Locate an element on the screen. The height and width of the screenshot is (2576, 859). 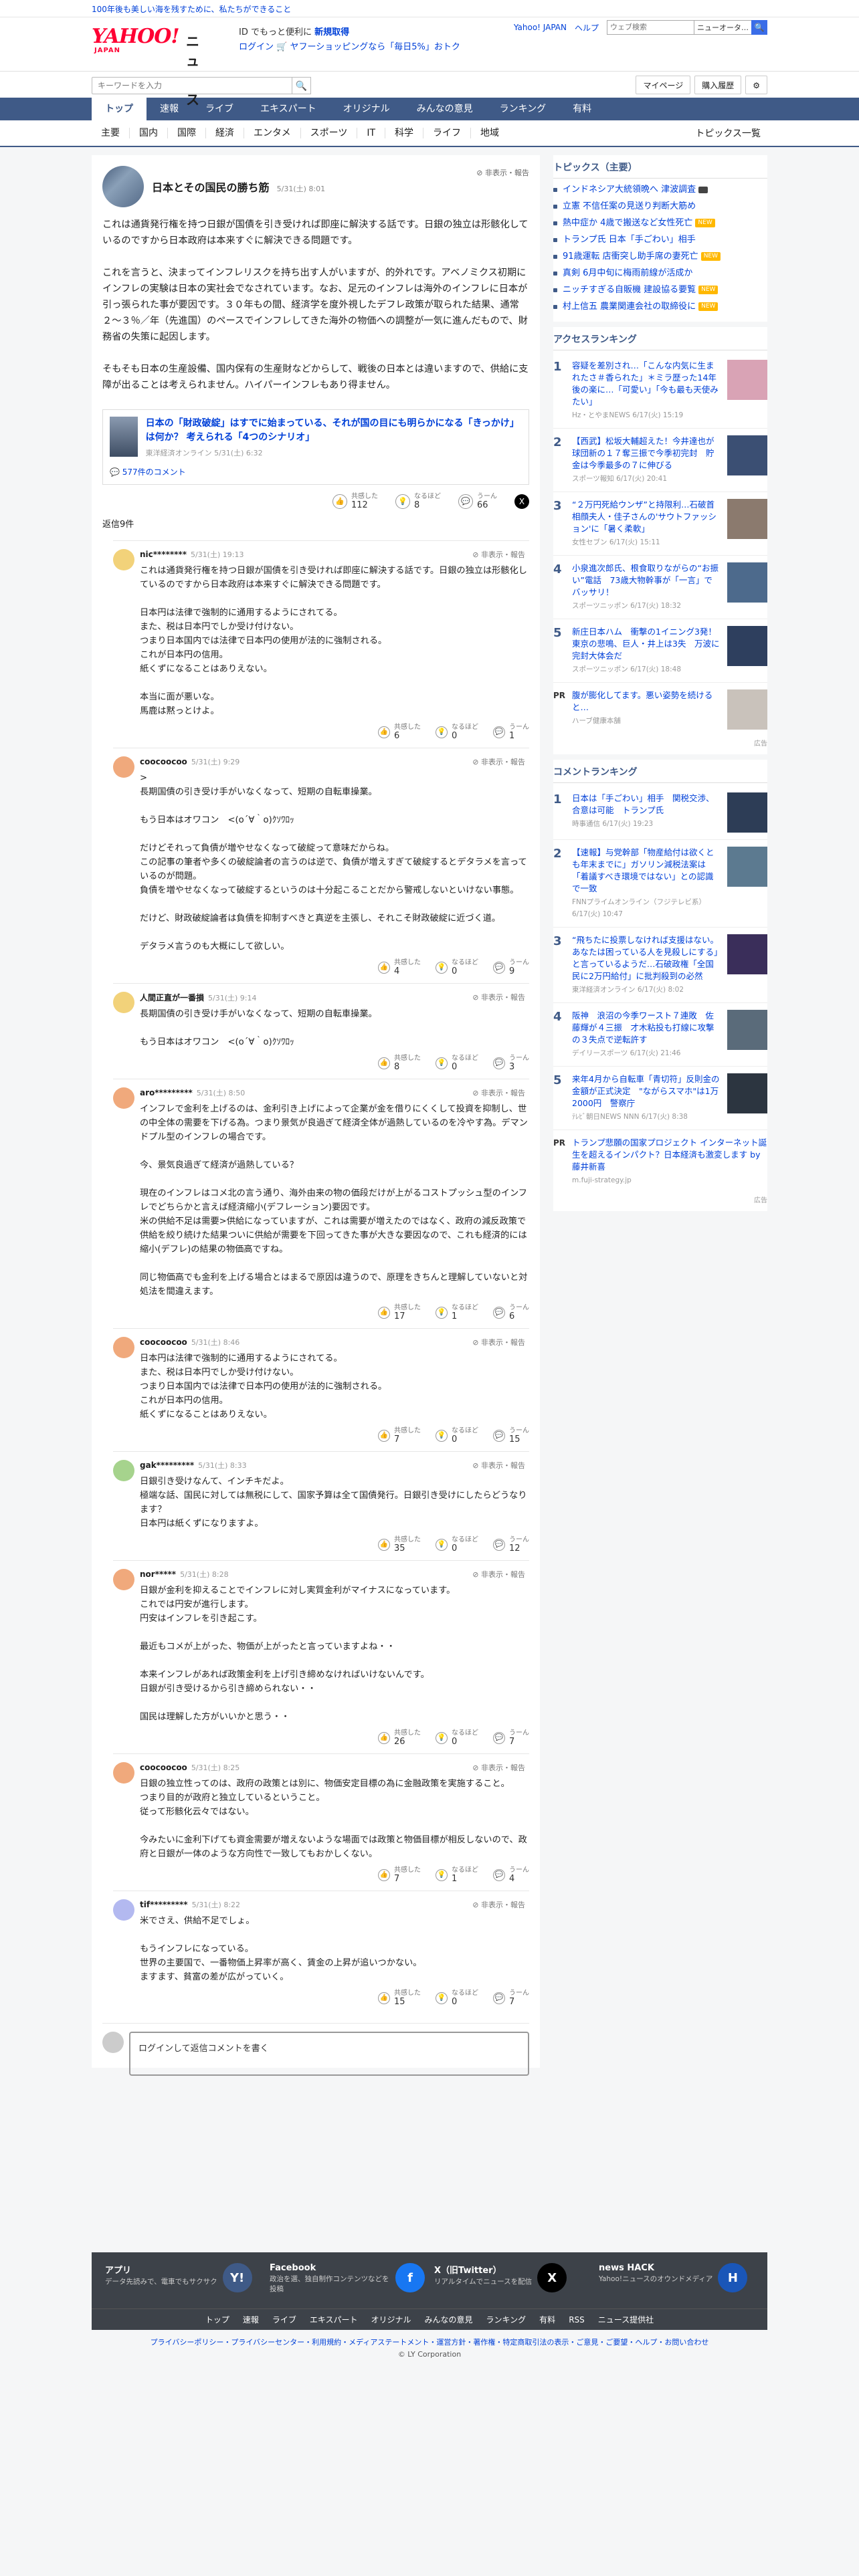
shopping-promo-link: ヤフーショッピングなら「毎日5%」おトク is located at coordinates (375, 47).